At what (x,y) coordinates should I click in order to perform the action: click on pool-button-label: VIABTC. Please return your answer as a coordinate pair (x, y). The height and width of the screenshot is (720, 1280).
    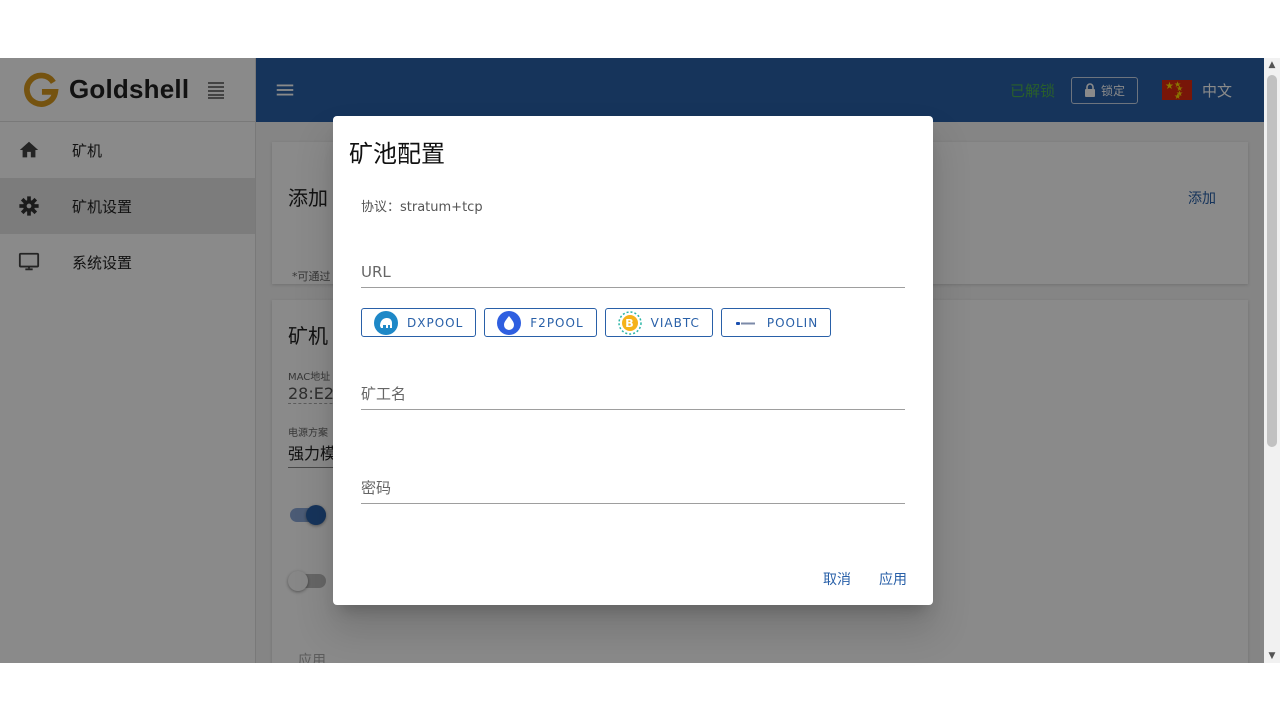
    Looking at the image, I should click on (675, 322).